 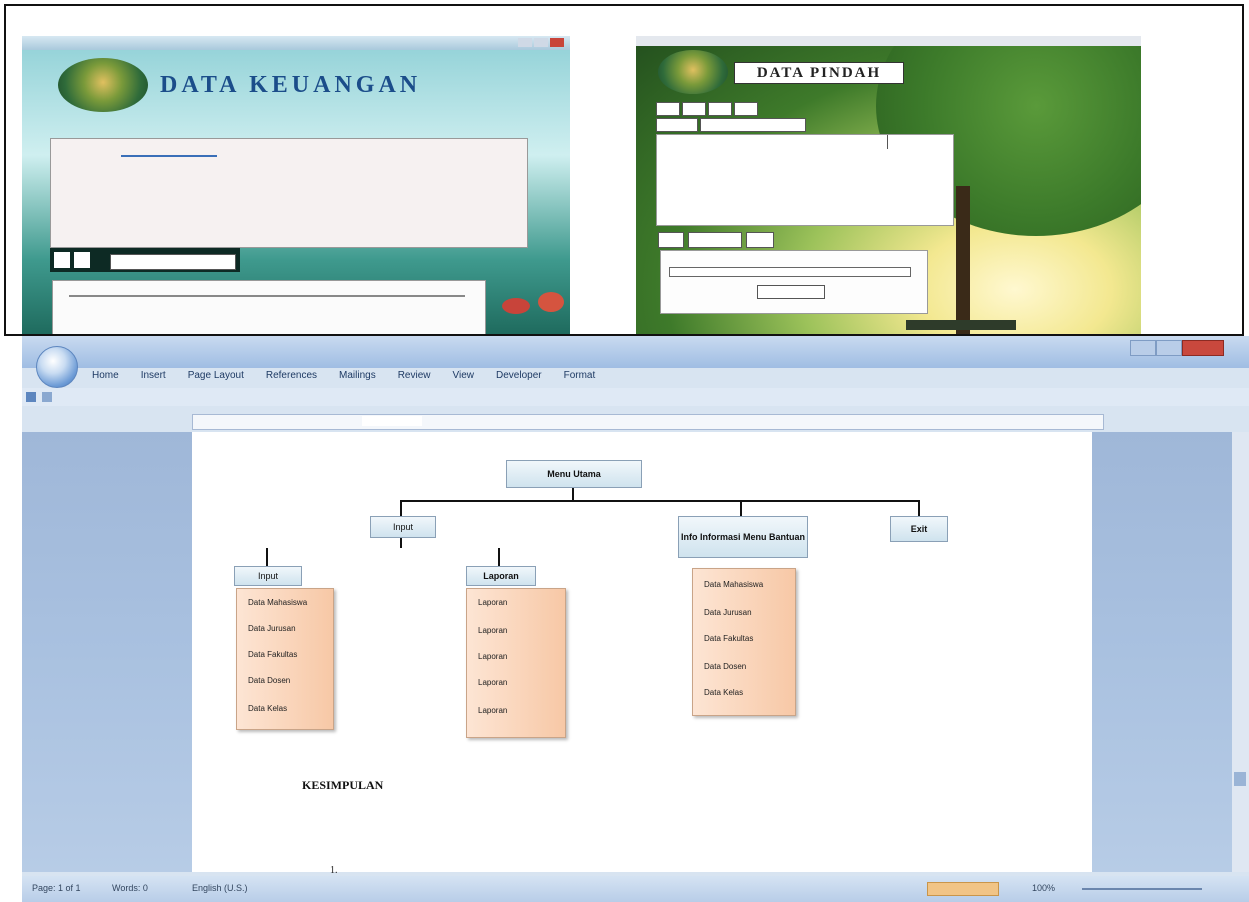 I want to click on bench, so click(x=961, y=325).